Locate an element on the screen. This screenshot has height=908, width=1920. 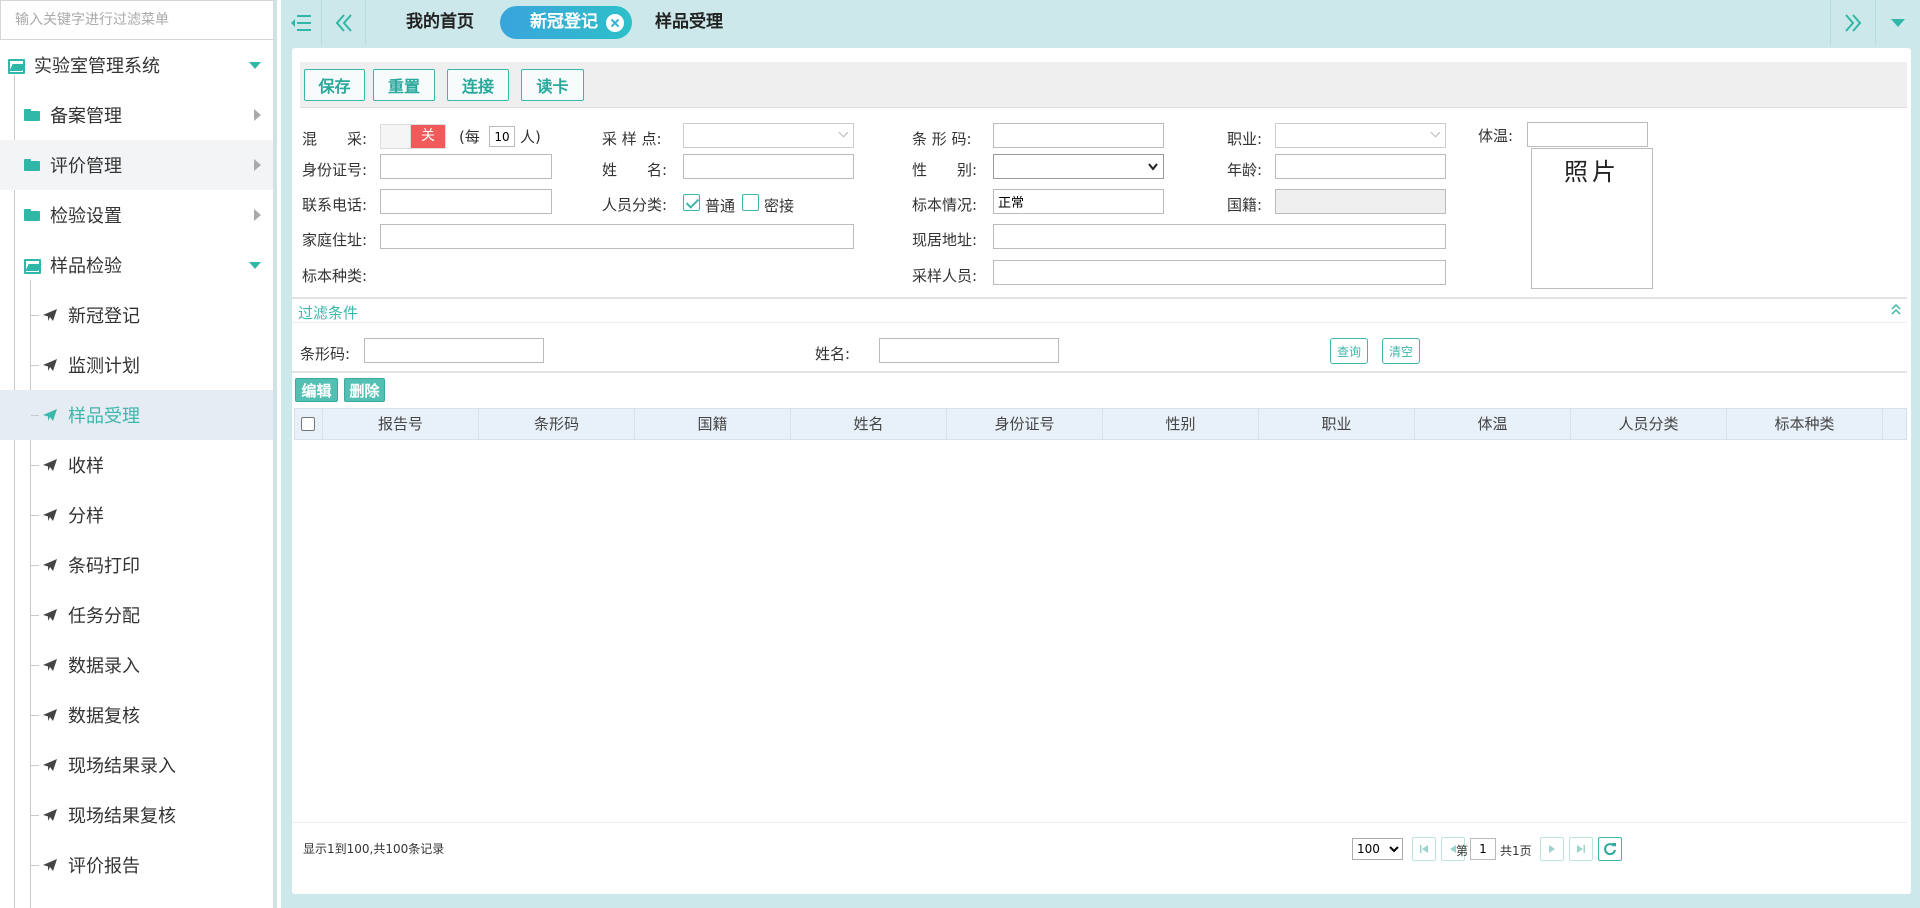
sidebar-item-monitoring-plan: 监测计划 is located at coordinates (136, 365).